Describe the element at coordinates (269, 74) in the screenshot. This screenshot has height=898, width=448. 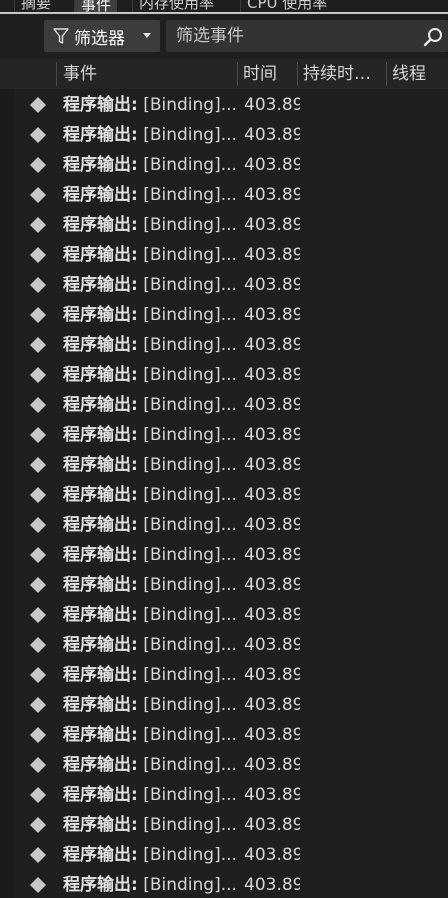
I see `column-header-time: 时间` at that location.